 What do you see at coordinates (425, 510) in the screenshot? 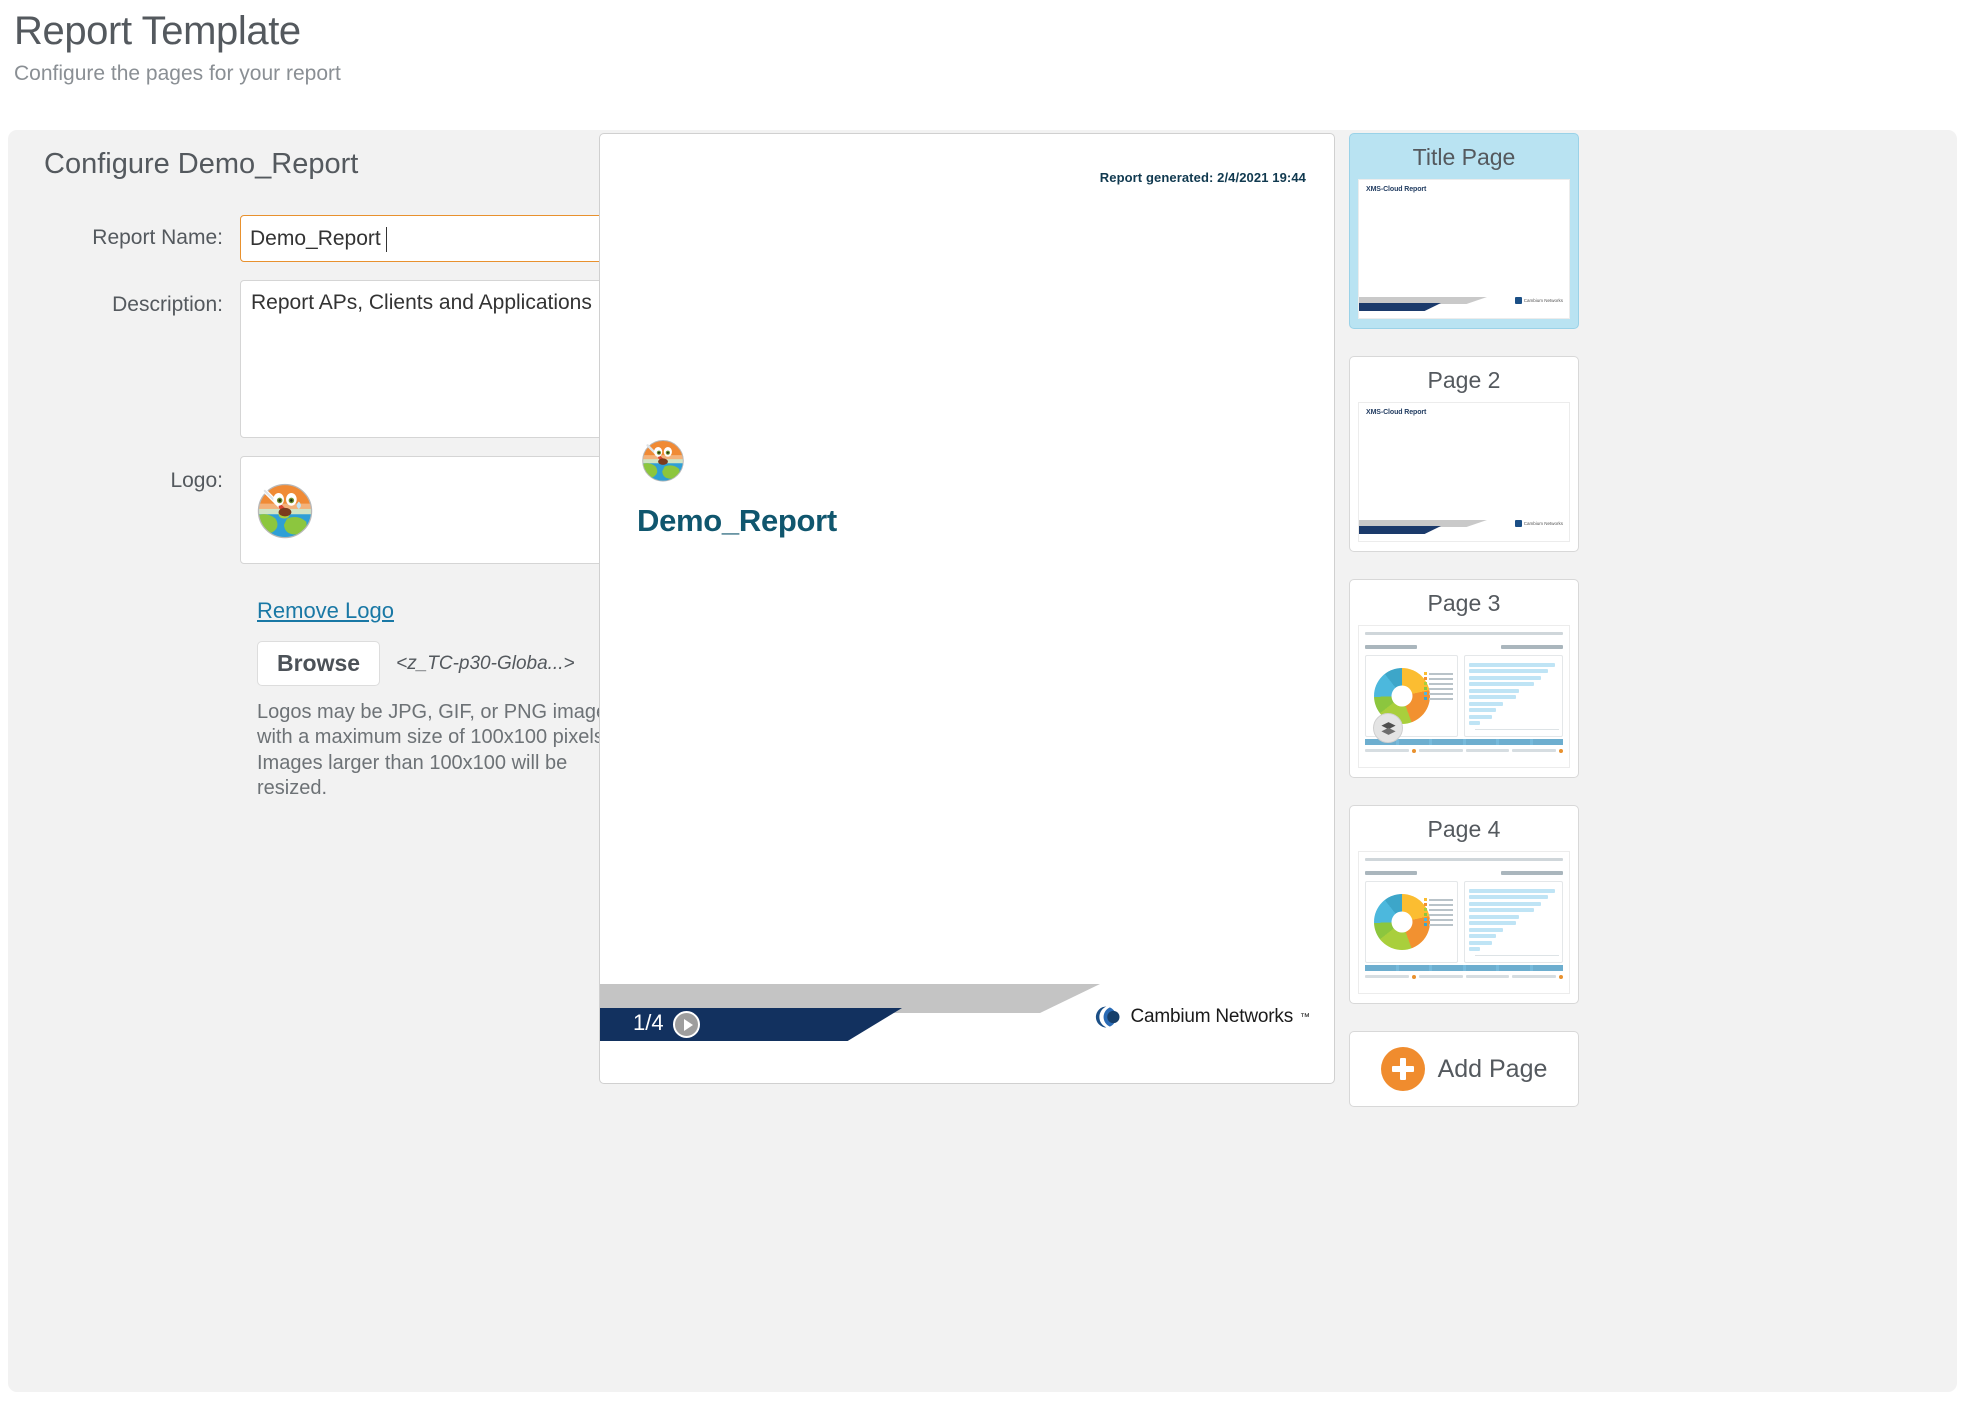
I see `logo-preview-box` at bounding box center [425, 510].